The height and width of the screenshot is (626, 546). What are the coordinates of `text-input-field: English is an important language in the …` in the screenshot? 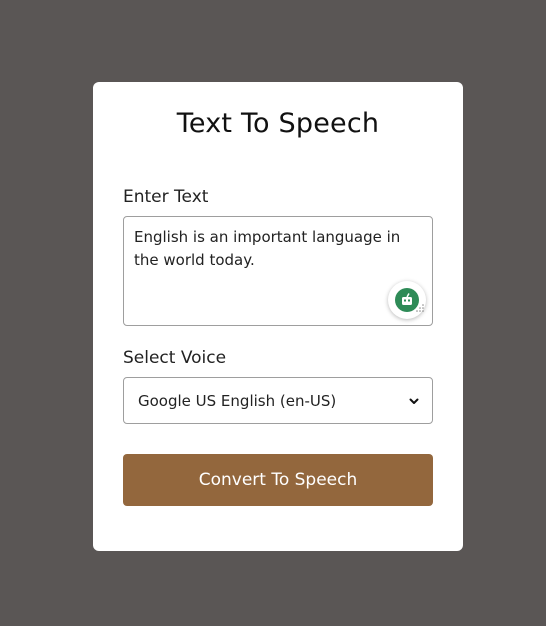 It's located at (278, 271).